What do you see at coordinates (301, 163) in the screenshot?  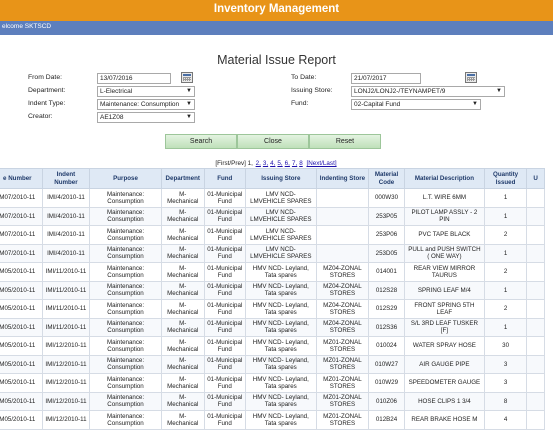 I see `pager-page-link: 8` at bounding box center [301, 163].